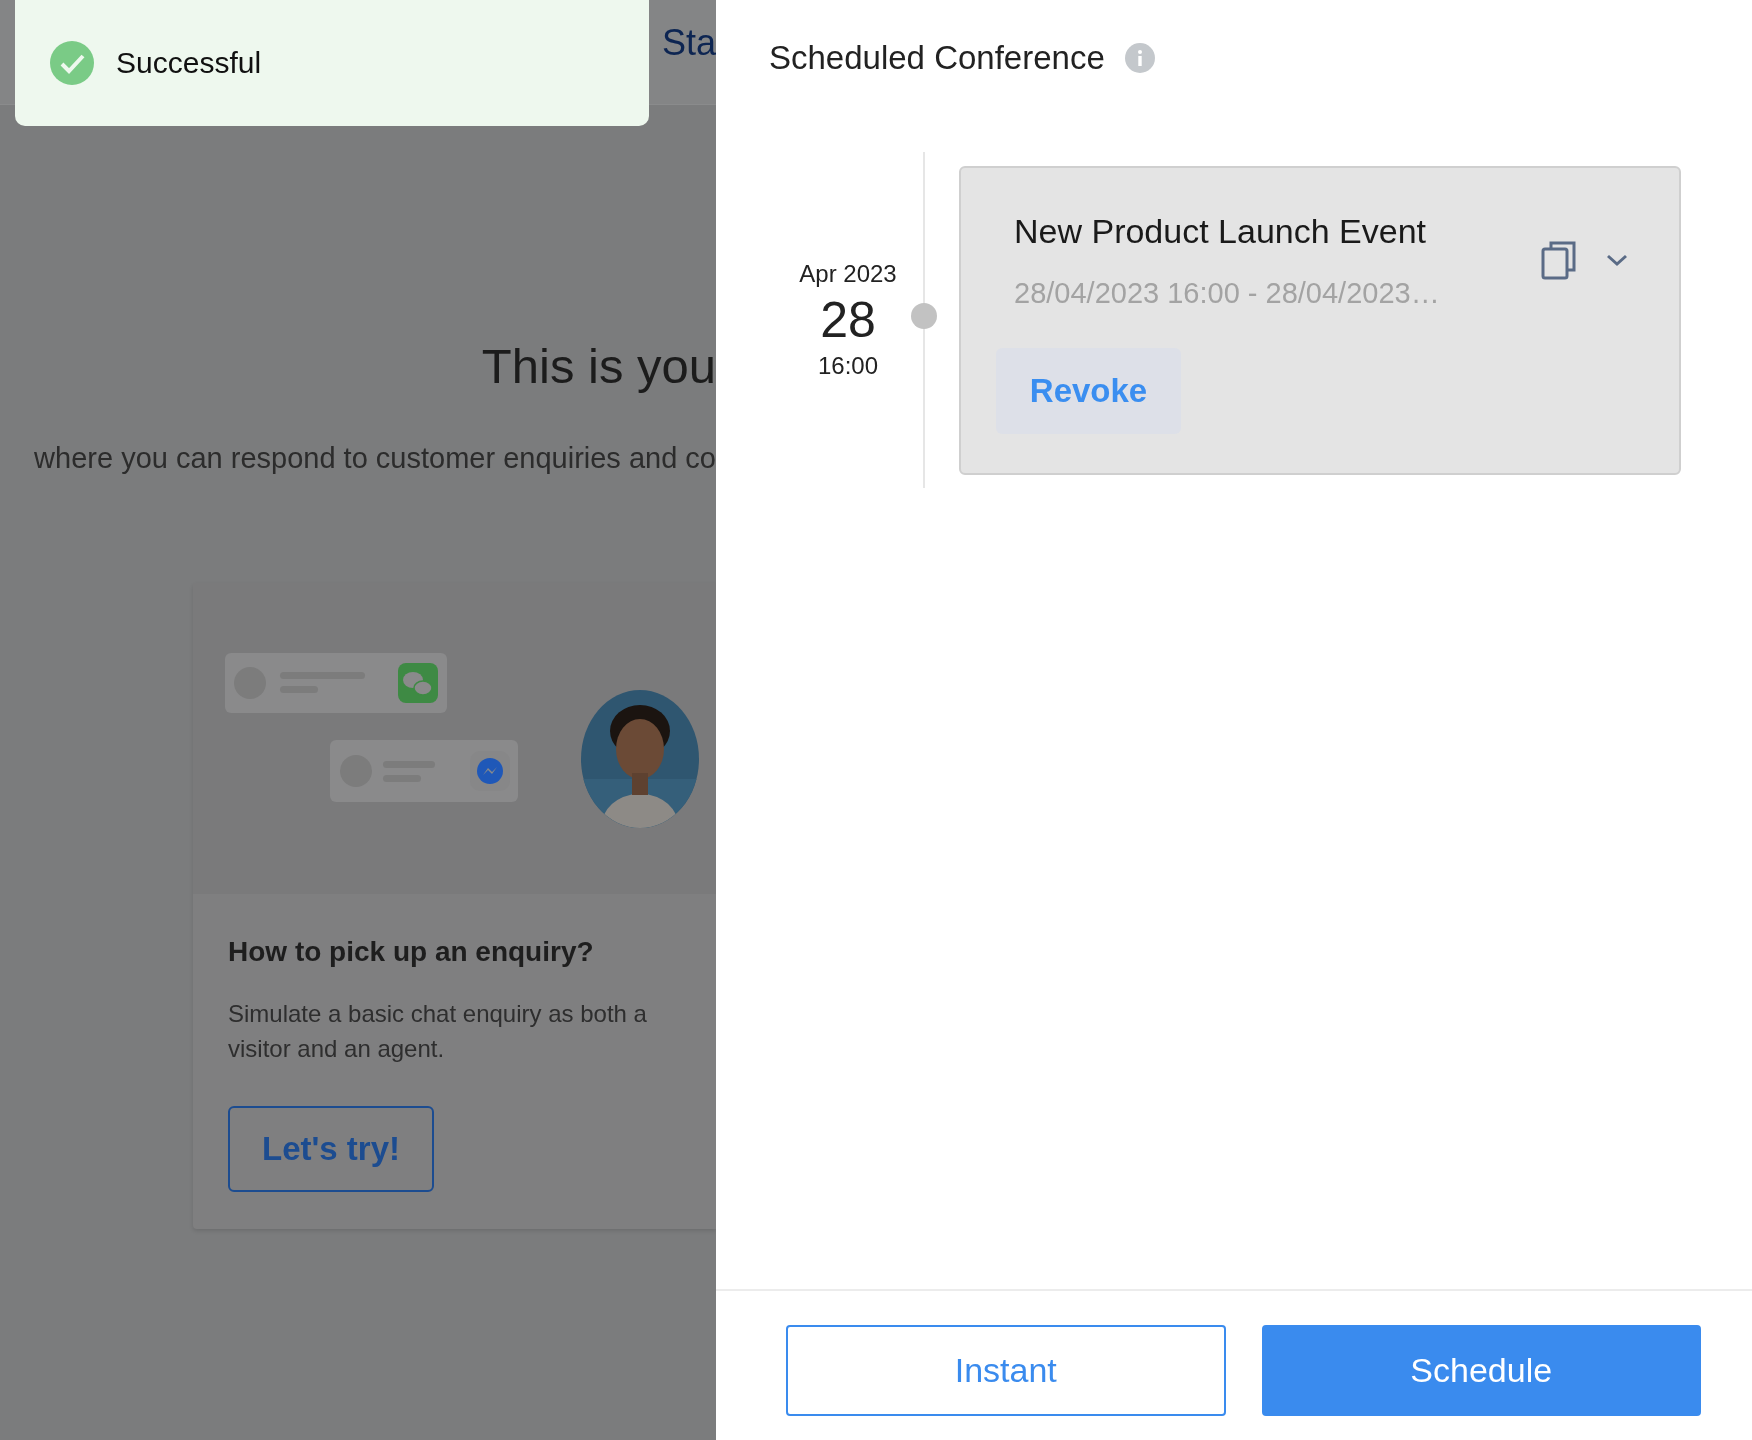 Image resolution: width=1752 pixels, height=1440 pixels. Describe the element at coordinates (438, 1031) in the screenshot. I see `card-description: Simulate a basic chat enquiry as both a visitor and an agent.` at that location.